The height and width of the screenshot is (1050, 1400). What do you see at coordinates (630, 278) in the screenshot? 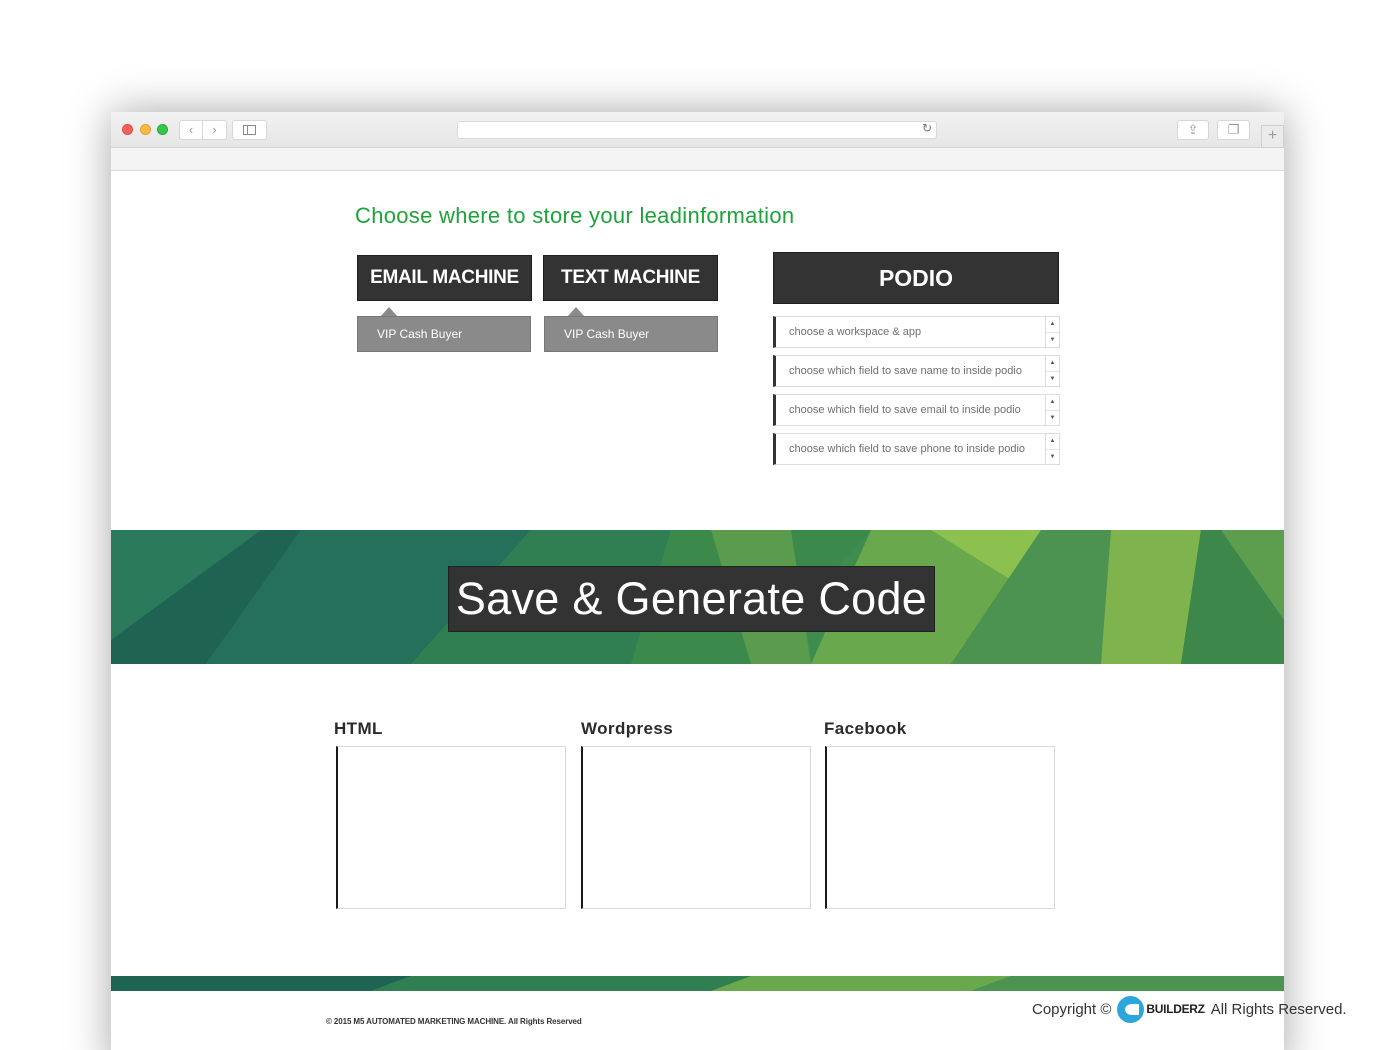
I see `text-machine-button: TEXT MACHINE` at bounding box center [630, 278].